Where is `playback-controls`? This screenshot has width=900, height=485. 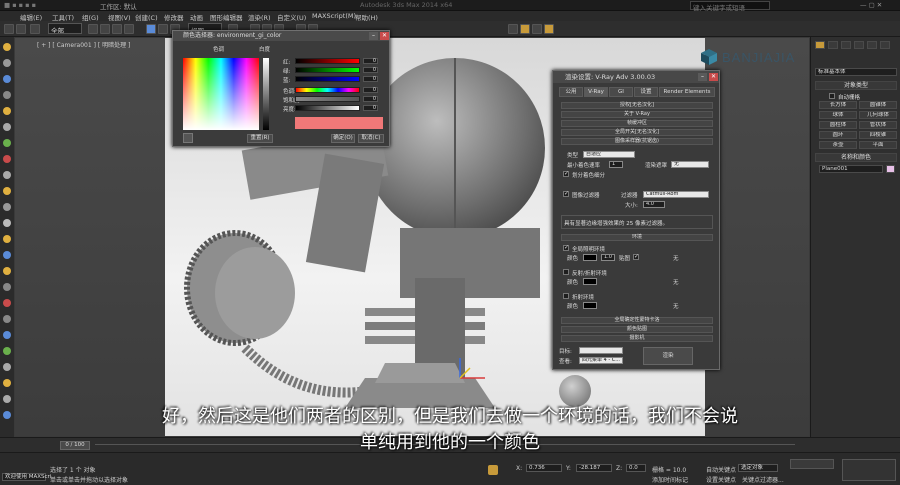 playback-controls is located at coordinates (812, 464).